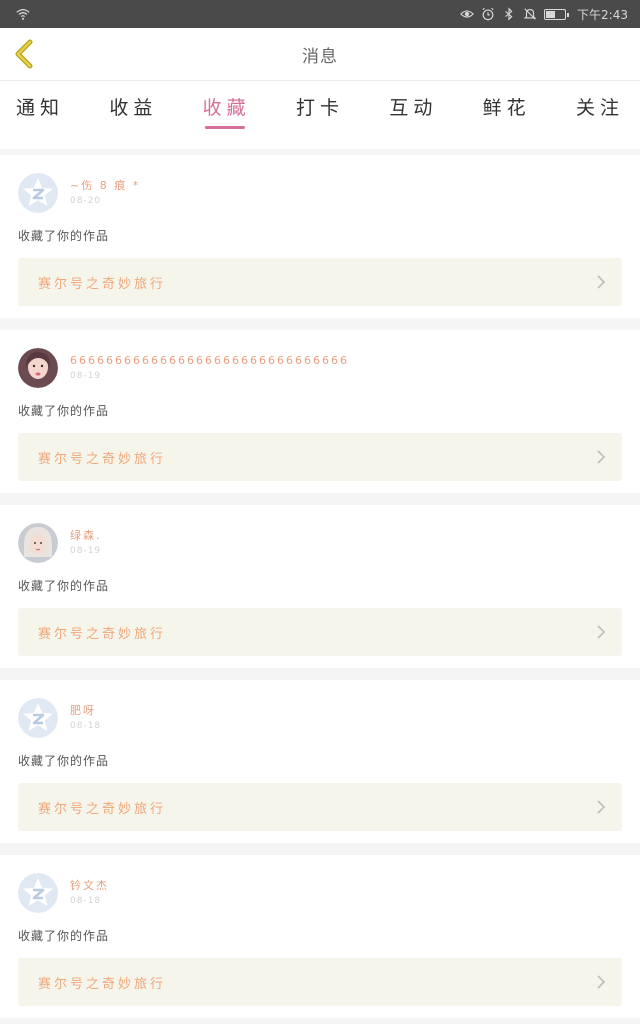  What do you see at coordinates (23, 14) in the screenshot?
I see `wifi-icon` at bounding box center [23, 14].